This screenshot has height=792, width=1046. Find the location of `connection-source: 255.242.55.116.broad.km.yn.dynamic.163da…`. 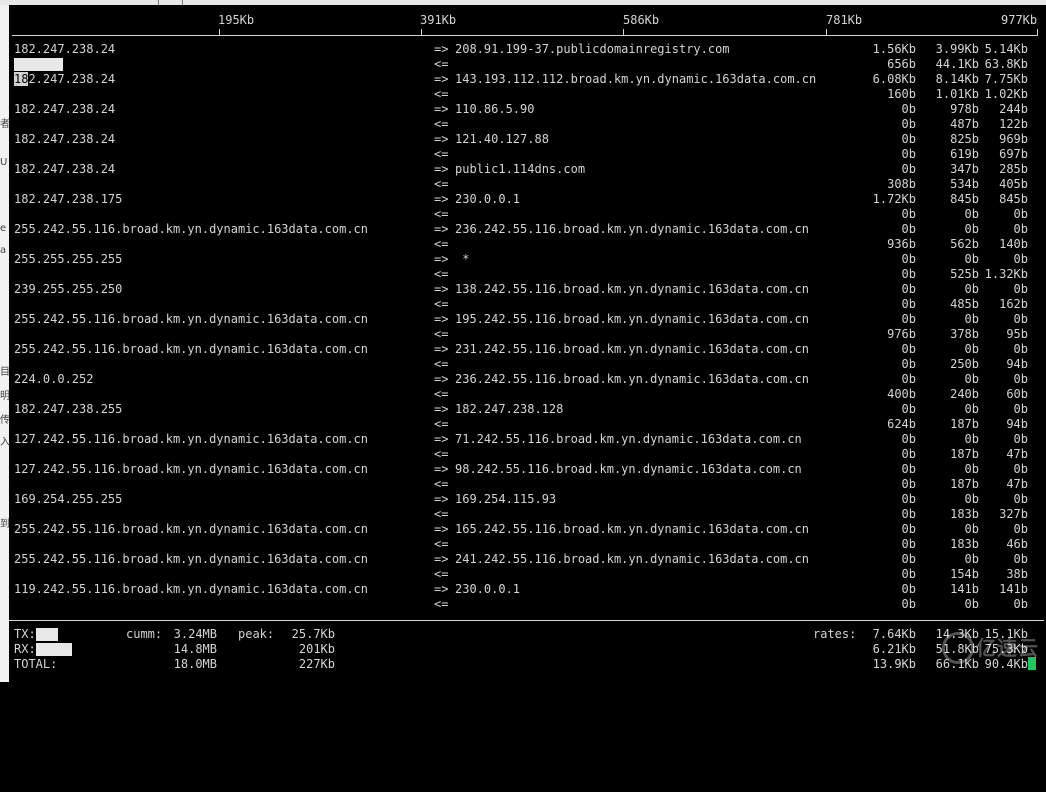

connection-source: 255.242.55.116.broad.km.yn.dynamic.163da… is located at coordinates (191, 229).